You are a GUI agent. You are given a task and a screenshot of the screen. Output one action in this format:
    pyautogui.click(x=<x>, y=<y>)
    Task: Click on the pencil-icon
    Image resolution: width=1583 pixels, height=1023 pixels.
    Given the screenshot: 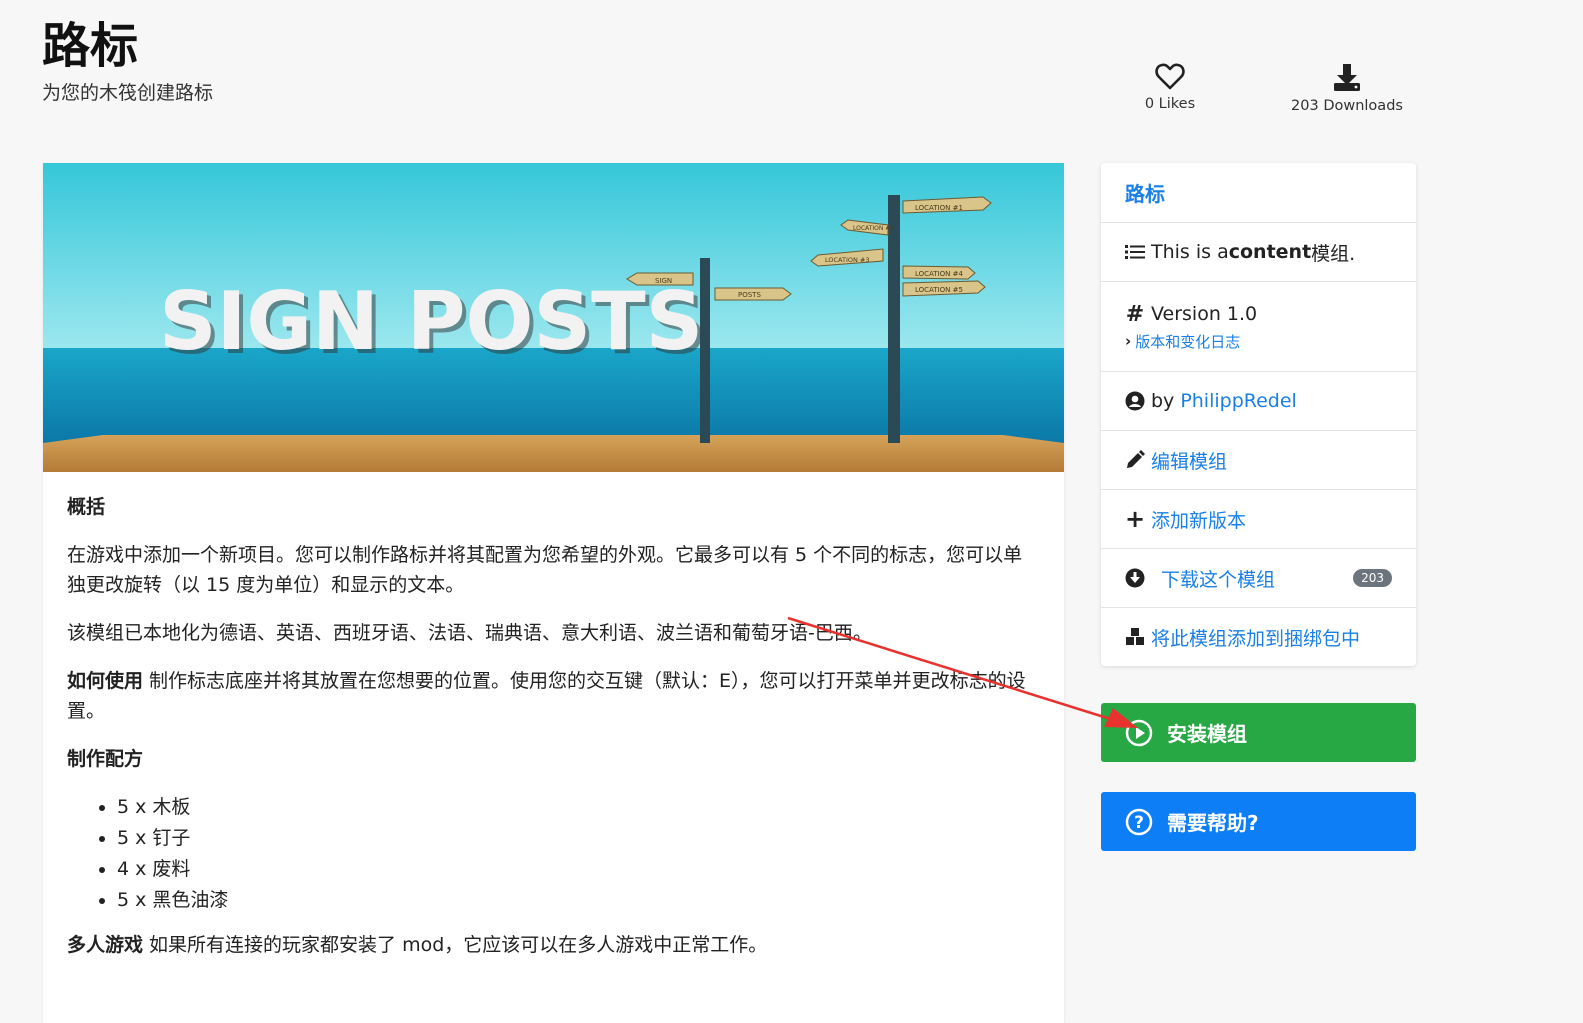 What is the action you would take?
    pyautogui.click(x=1135, y=460)
    